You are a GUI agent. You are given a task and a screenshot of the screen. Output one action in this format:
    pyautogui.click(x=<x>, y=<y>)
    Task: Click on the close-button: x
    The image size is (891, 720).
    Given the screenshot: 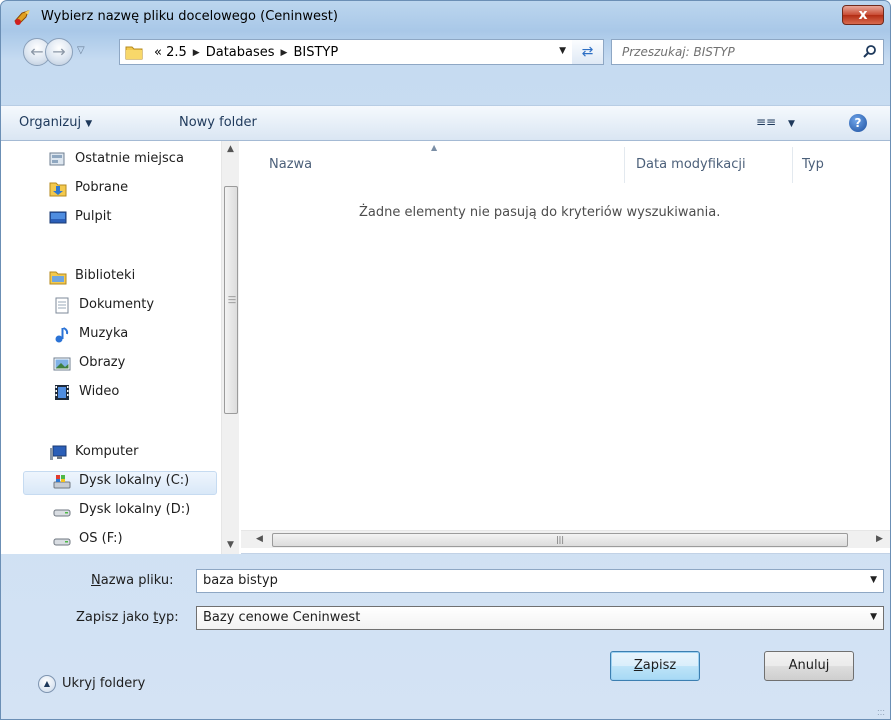 What is the action you would take?
    pyautogui.click(x=863, y=15)
    